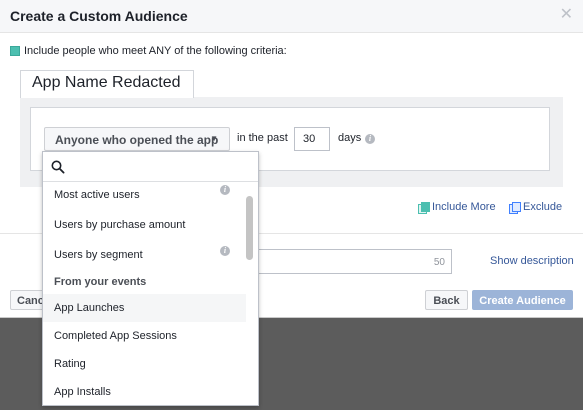 This screenshot has height=410, width=583. I want to click on close-icon: ✕, so click(566, 15).